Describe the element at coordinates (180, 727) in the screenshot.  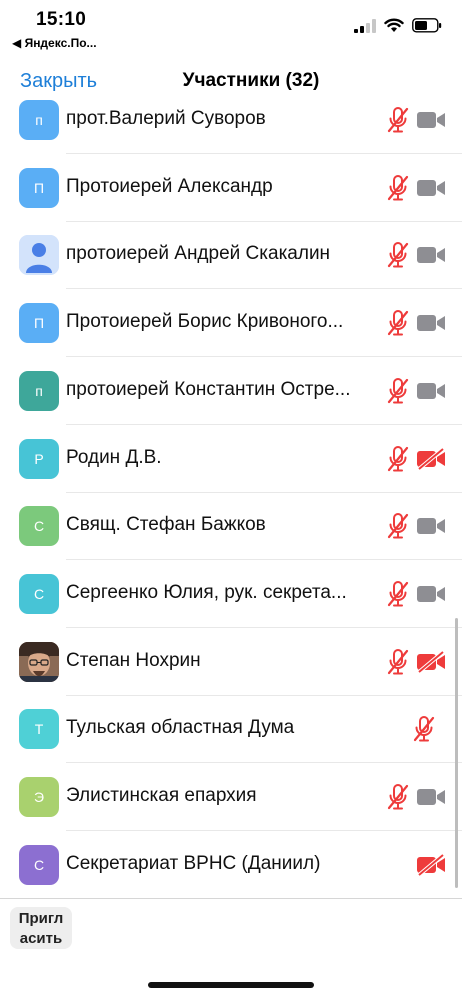
I see `participant-name: Тульская областная Дума` at that location.